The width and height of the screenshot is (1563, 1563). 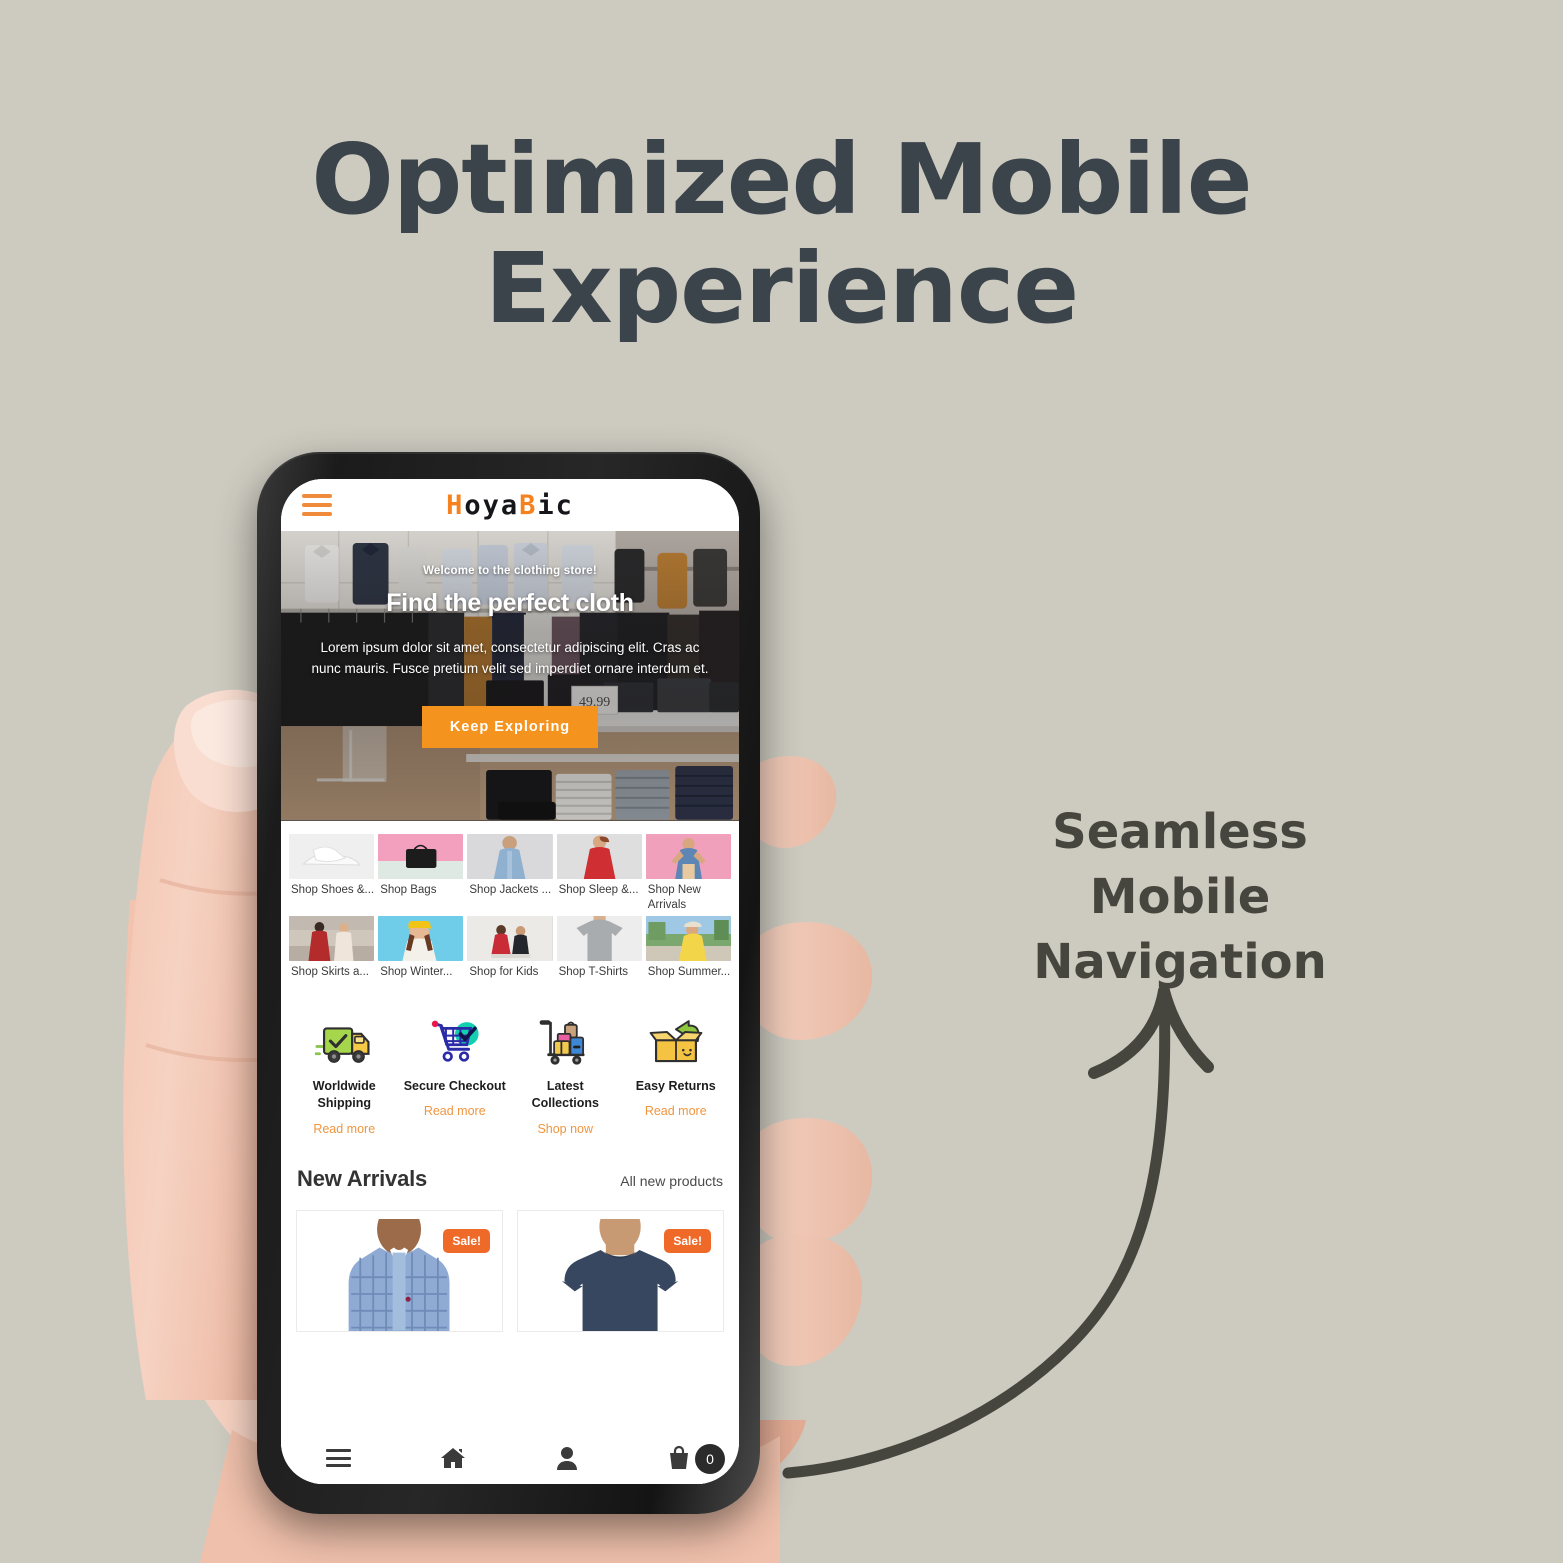 What do you see at coordinates (408, 890) in the screenshot?
I see `category-label: Shop Bags` at bounding box center [408, 890].